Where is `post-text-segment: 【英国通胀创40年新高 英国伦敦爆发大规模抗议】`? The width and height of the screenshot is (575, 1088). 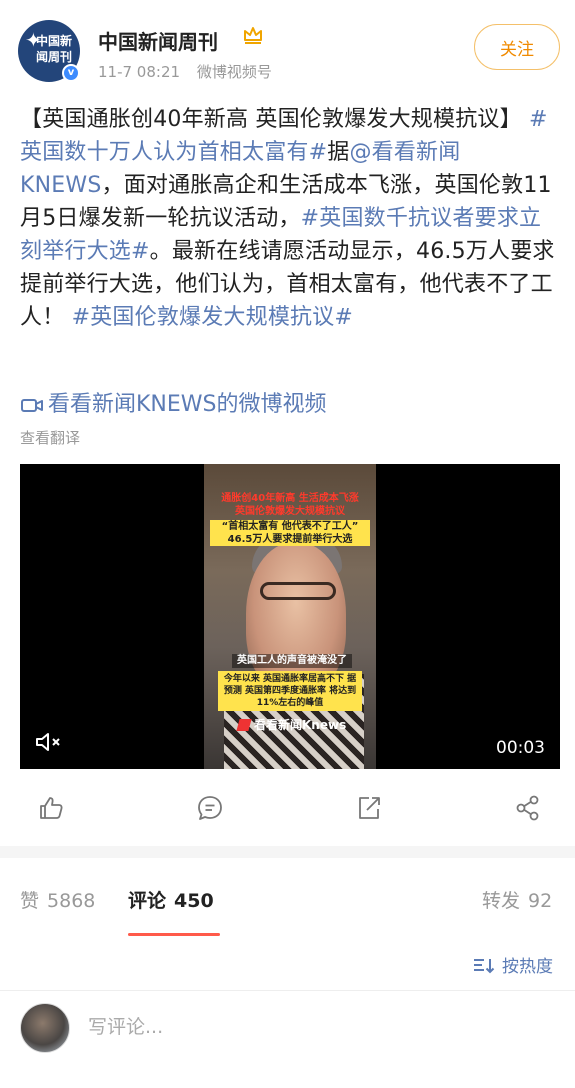
post-text-segment: 【英国通胀创40年新高 英国伦敦爆发大规模抗议】 is located at coordinates (274, 119).